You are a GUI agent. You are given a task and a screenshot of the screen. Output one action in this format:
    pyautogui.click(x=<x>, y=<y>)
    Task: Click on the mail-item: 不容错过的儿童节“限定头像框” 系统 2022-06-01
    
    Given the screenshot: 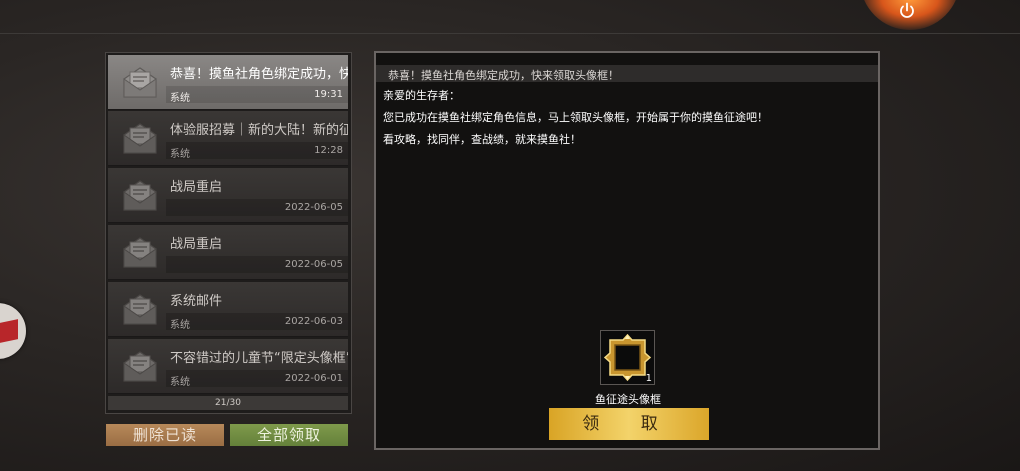 What is the action you would take?
    pyautogui.click(x=228, y=366)
    